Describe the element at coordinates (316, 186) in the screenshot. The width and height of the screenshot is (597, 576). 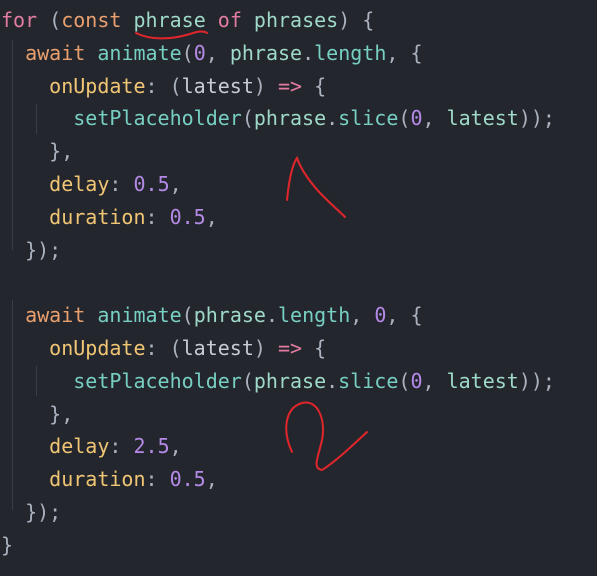
I see `handwritten-one-annotation` at that location.